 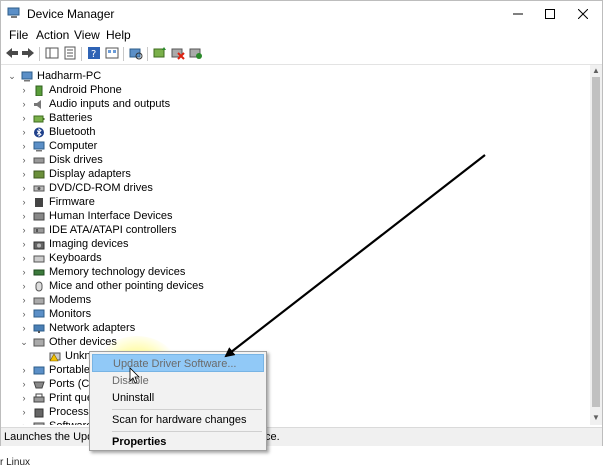 What do you see at coordinates (57, 132) in the screenshot?
I see `tree-item: › Bluetooth` at bounding box center [57, 132].